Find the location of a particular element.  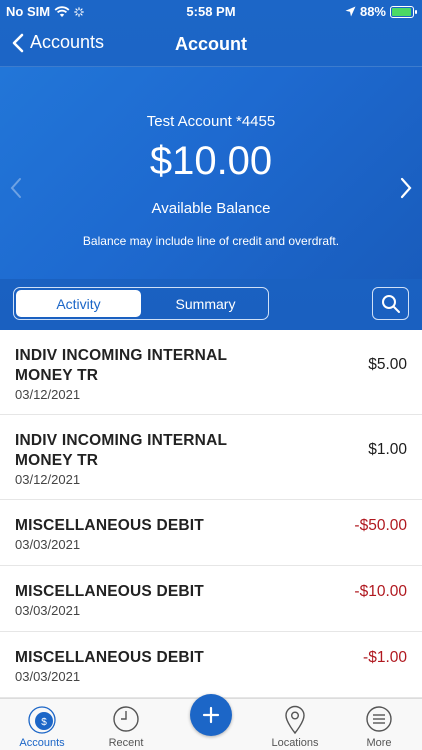

tab-accounts: $ Accounts is located at coordinates (42, 724).